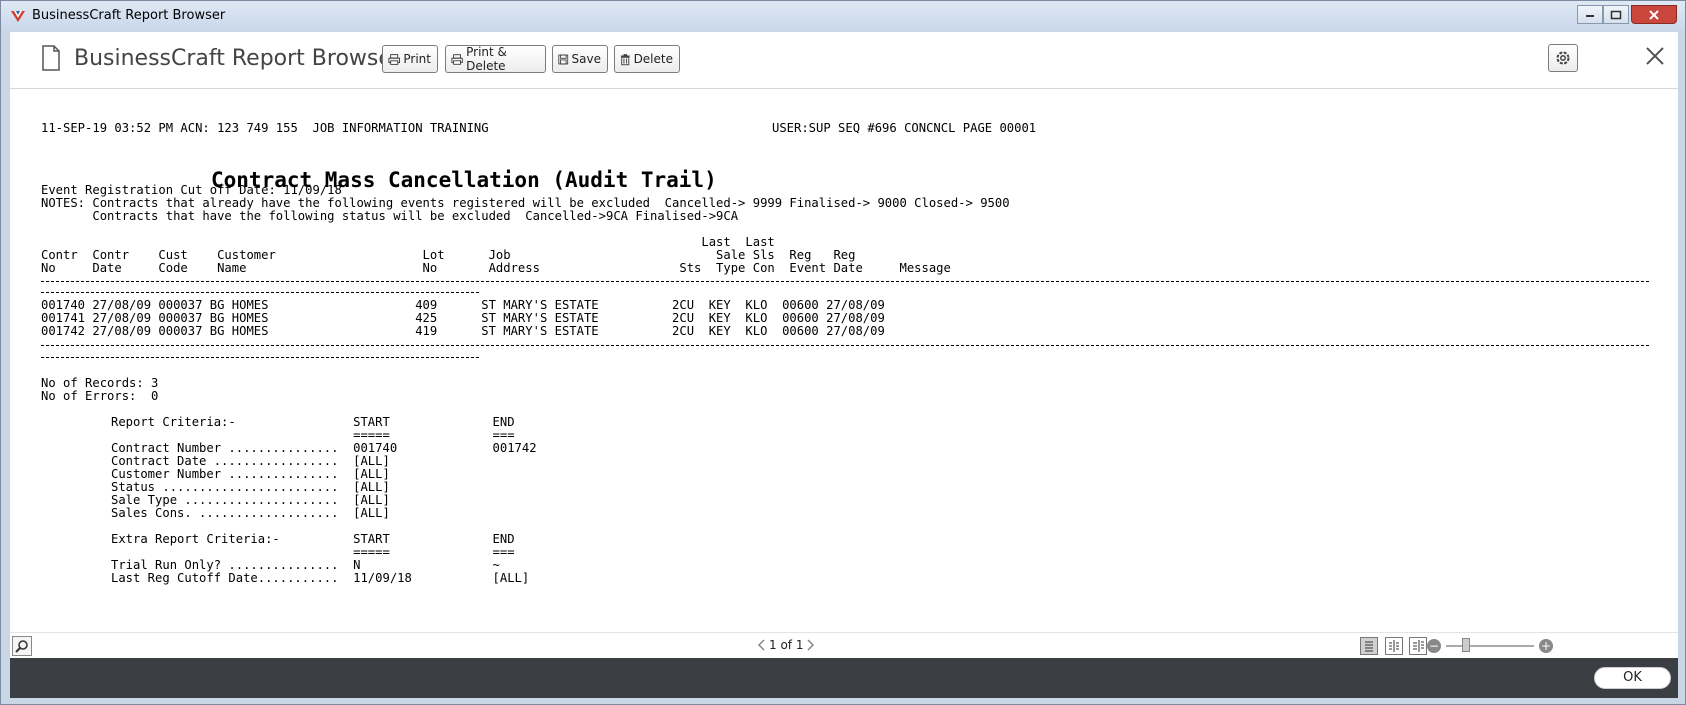 This screenshot has width=1686, height=705. What do you see at coordinates (904, 128) in the screenshot?
I see `report-top-line-right: USER:SUP SEQ #696 CONCNCL PAGE 00001` at bounding box center [904, 128].